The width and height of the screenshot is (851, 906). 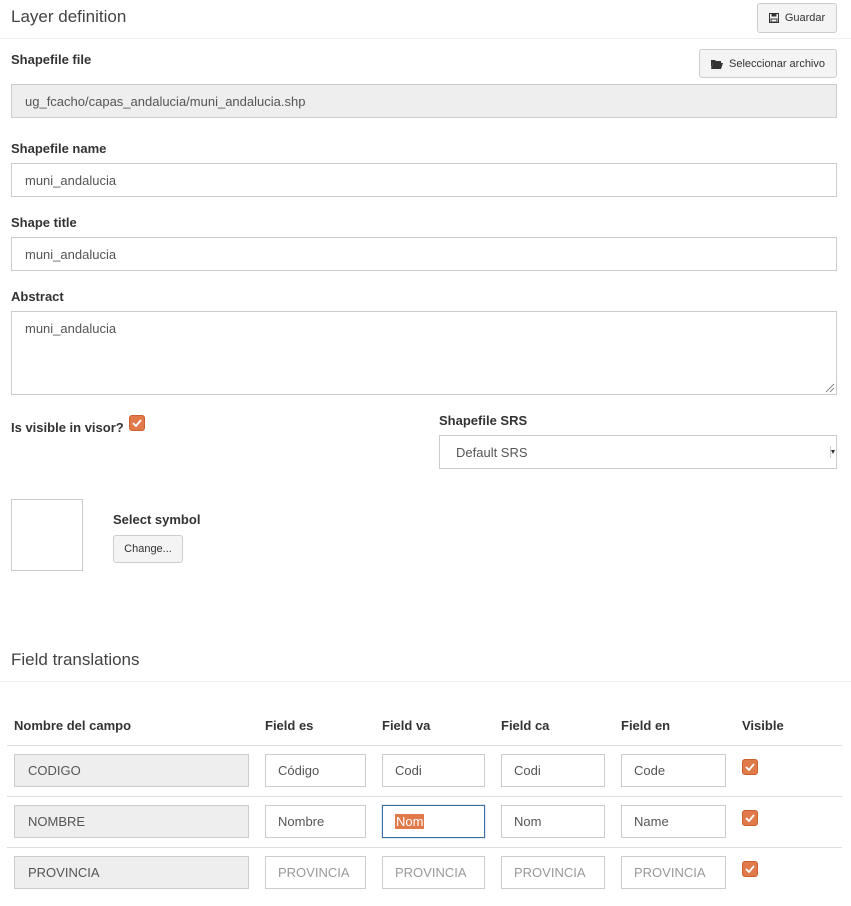 I want to click on column-header-visible: Visible, so click(x=763, y=725).